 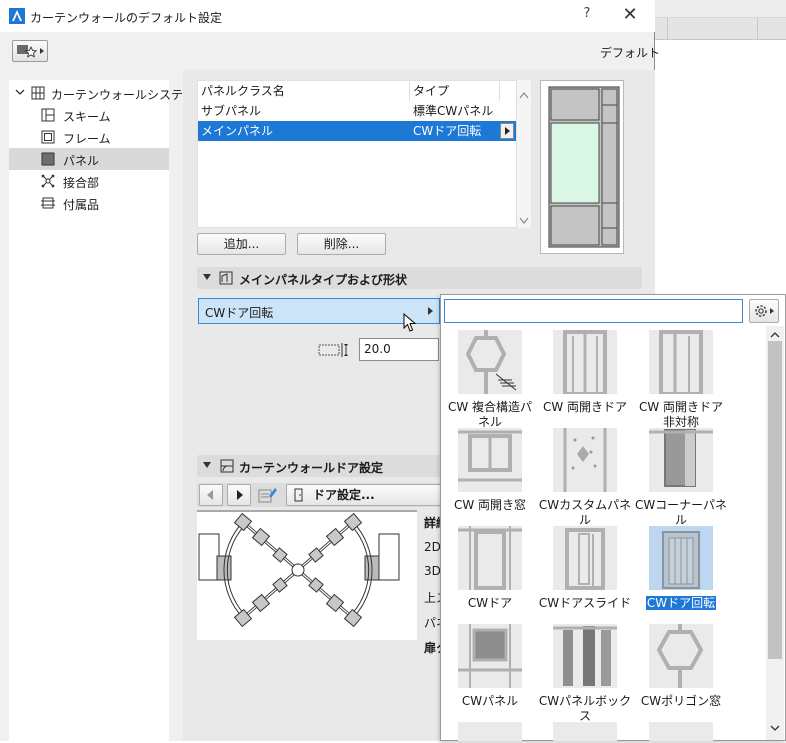 What do you see at coordinates (585, 656) in the screenshot?
I see `panel-box-thumbnail-icon` at bounding box center [585, 656].